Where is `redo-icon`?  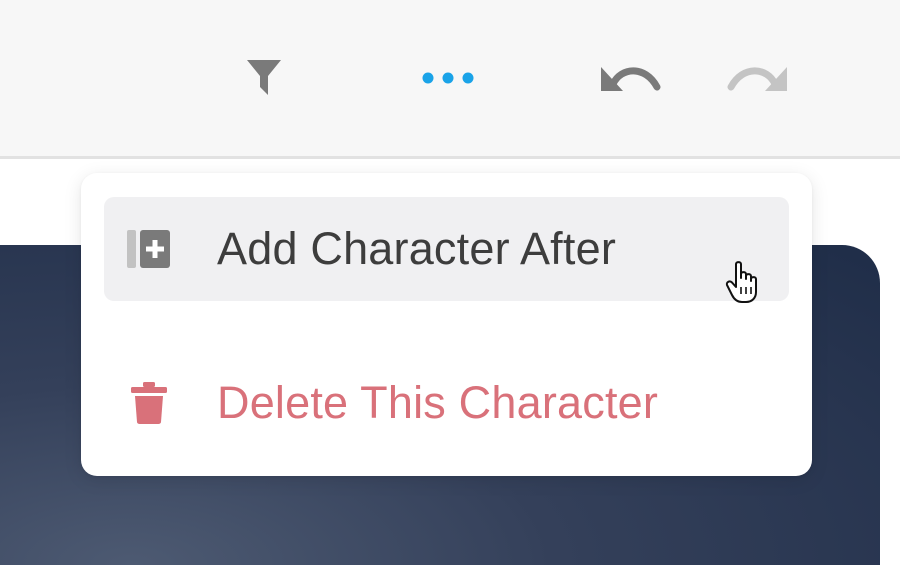 redo-icon is located at coordinates (757, 79).